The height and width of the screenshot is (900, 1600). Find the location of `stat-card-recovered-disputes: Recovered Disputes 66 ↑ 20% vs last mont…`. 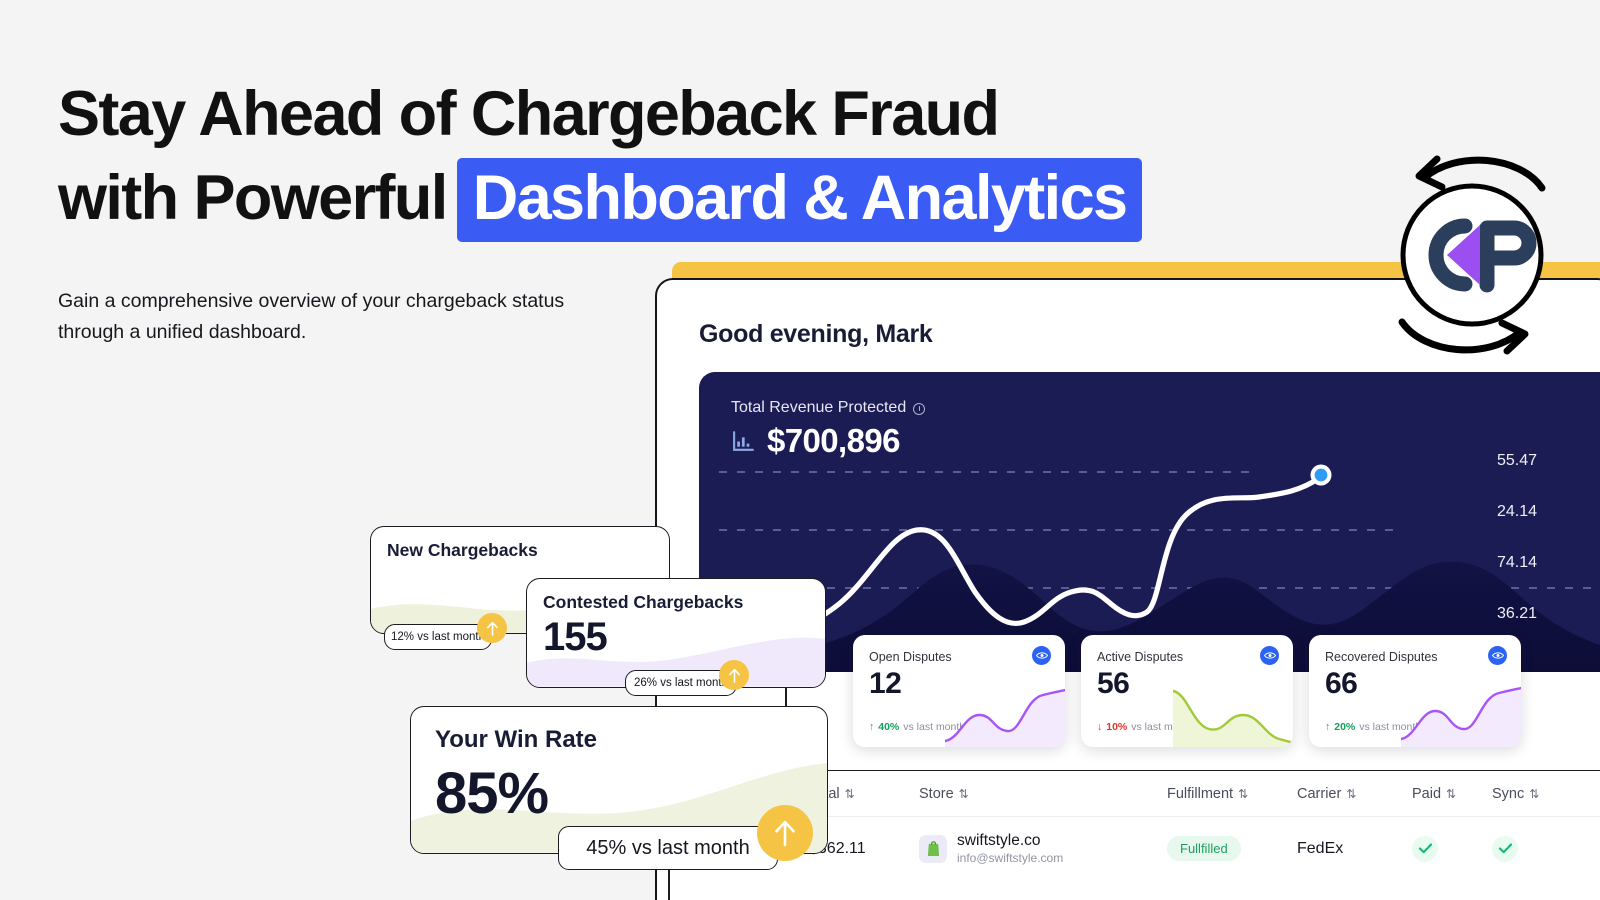

stat-card-recovered-disputes: Recovered Disputes 66 ↑ 20% vs last mont… is located at coordinates (1415, 691).